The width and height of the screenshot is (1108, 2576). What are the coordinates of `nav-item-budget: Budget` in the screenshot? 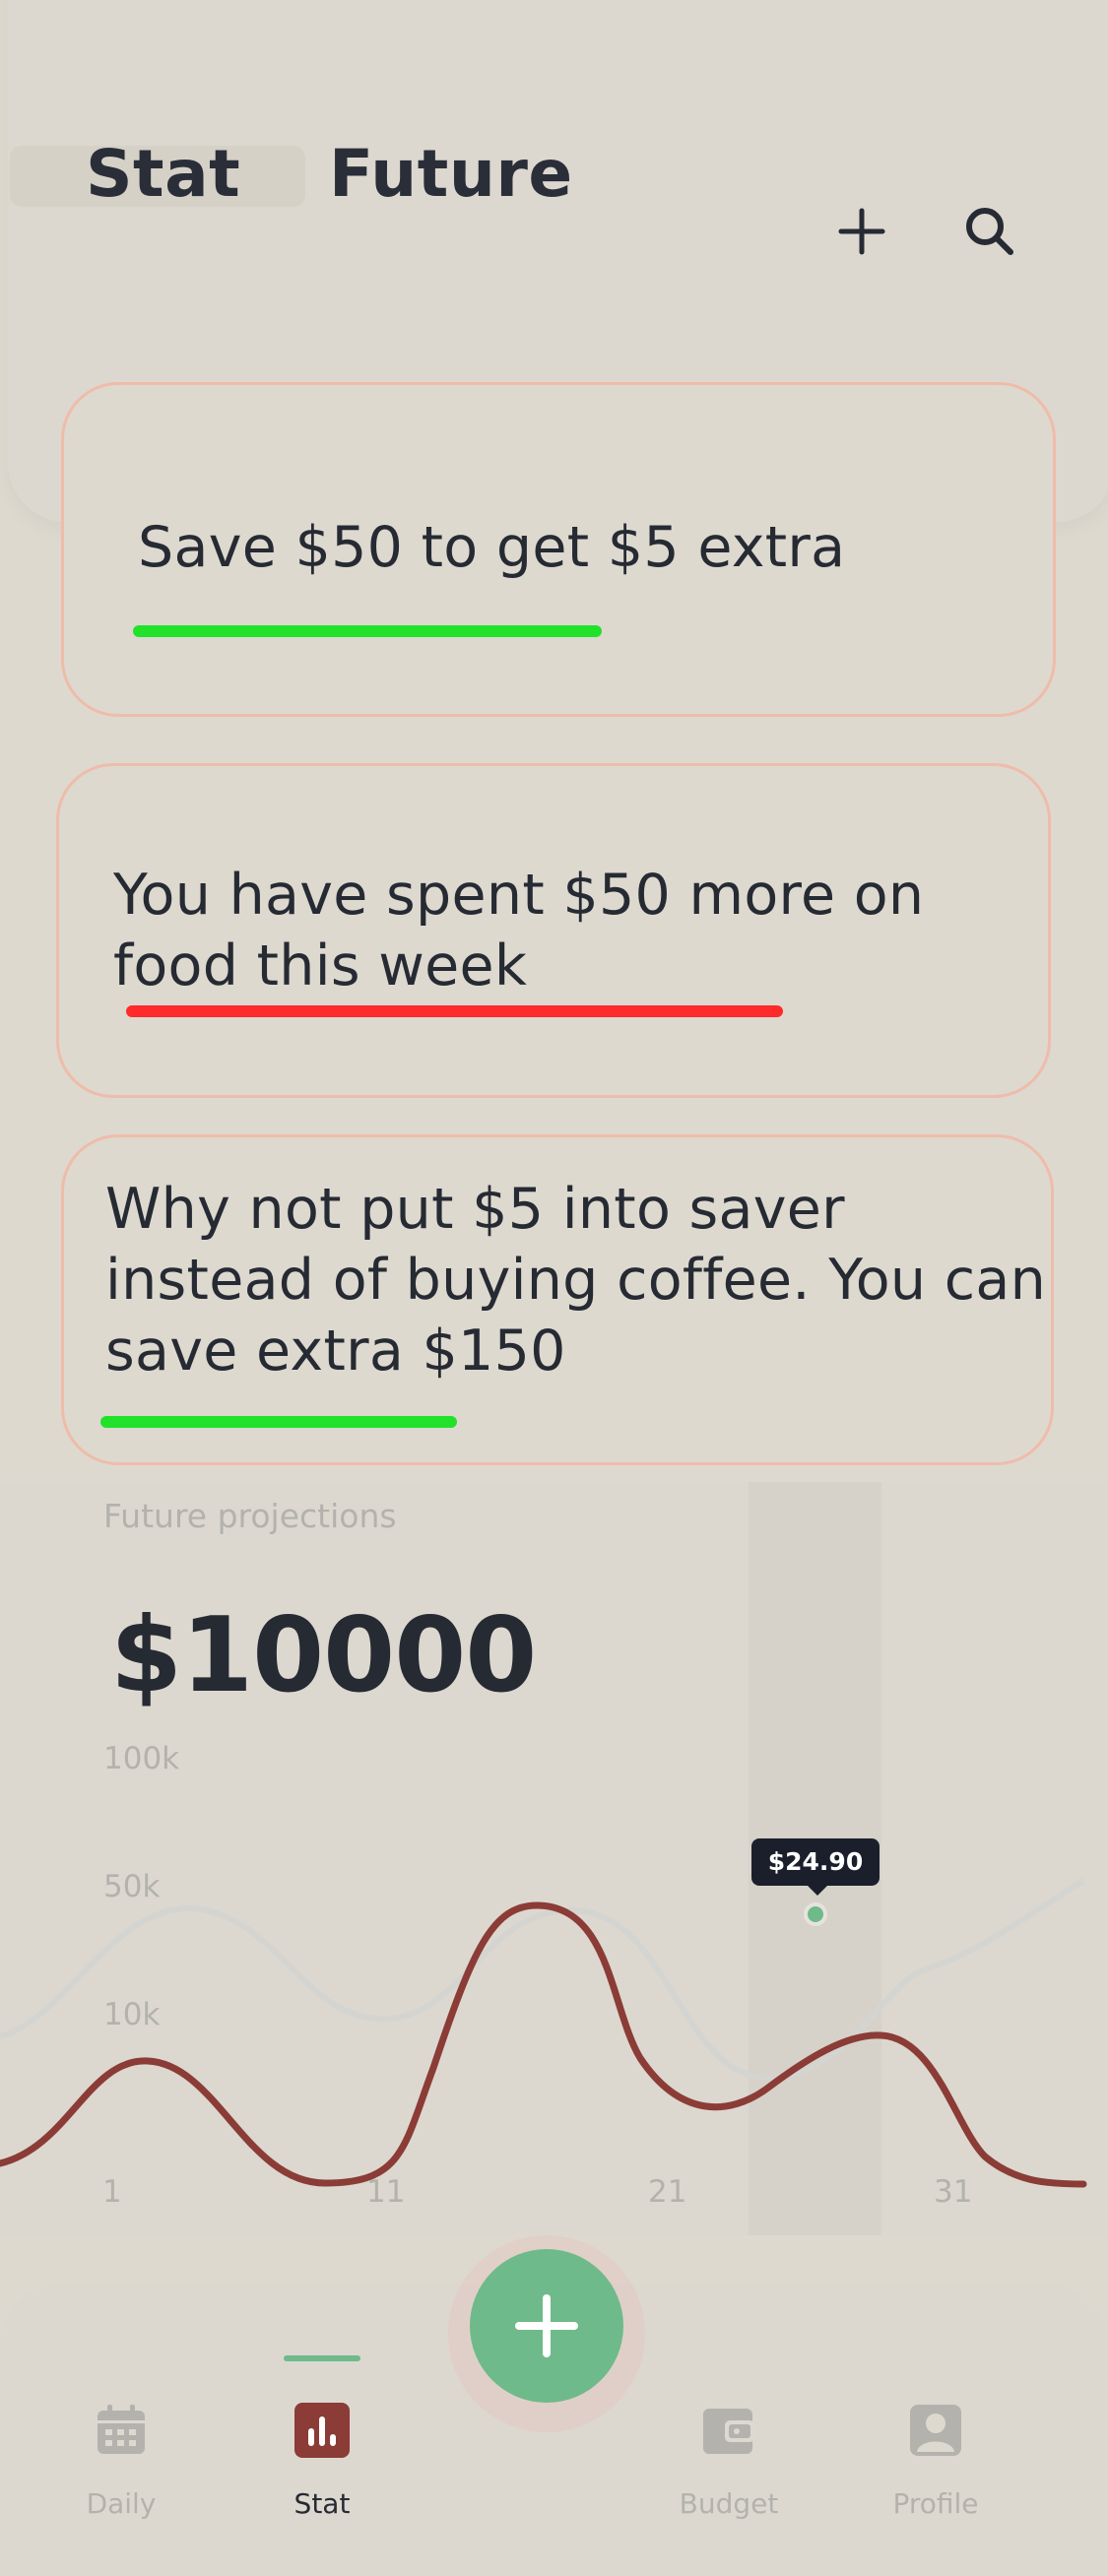 It's located at (729, 2461).